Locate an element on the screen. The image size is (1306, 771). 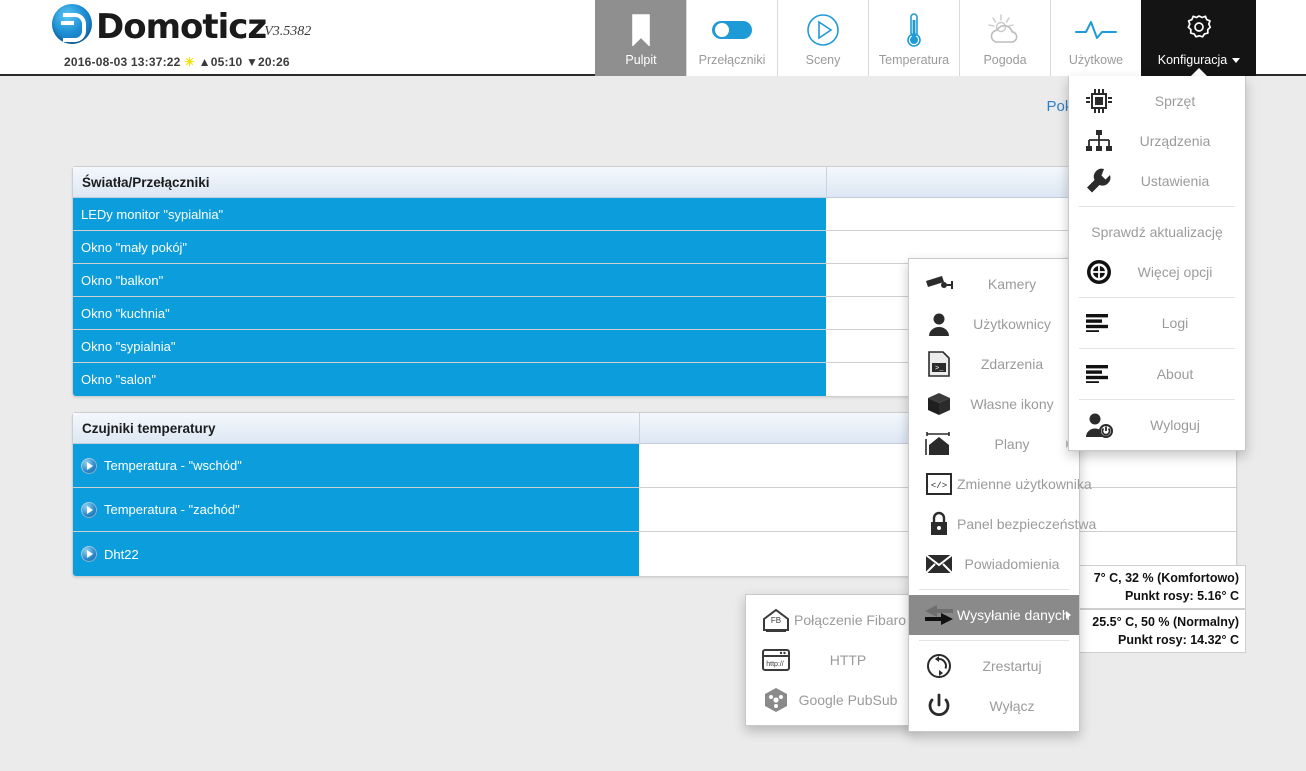
menu-label-logi: Logi is located at coordinates (1175, 323).